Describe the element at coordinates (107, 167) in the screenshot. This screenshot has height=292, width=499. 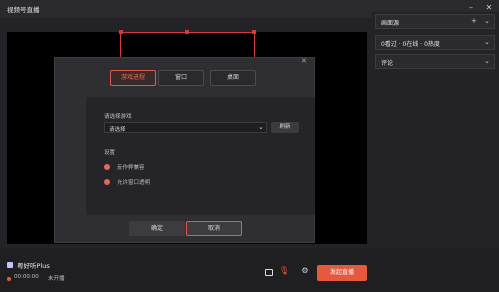
I see `anti-cheat-radio` at that location.